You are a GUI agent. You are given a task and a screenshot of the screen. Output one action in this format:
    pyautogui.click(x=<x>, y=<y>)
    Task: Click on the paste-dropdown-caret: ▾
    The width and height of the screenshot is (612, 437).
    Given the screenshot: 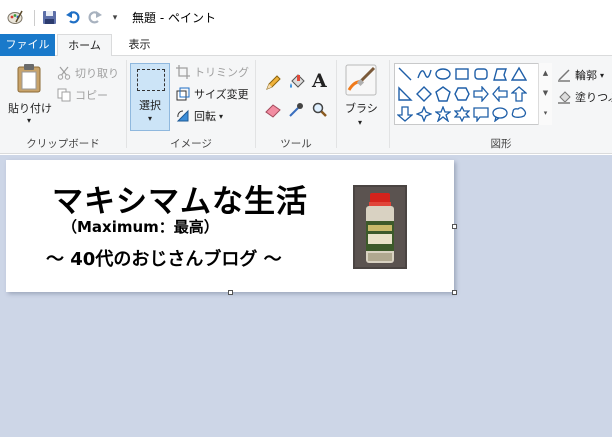 What is the action you would take?
    pyautogui.click(x=29, y=120)
    